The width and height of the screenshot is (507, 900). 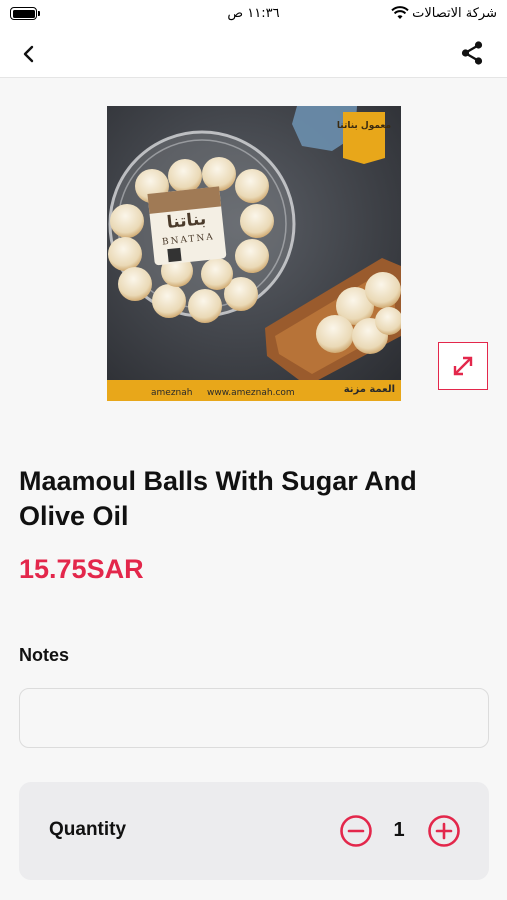 What do you see at coordinates (253, 15) in the screenshot?
I see `status-bar: ١١:٣٦ ص شركة الاتصالات` at bounding box center [253, 15].